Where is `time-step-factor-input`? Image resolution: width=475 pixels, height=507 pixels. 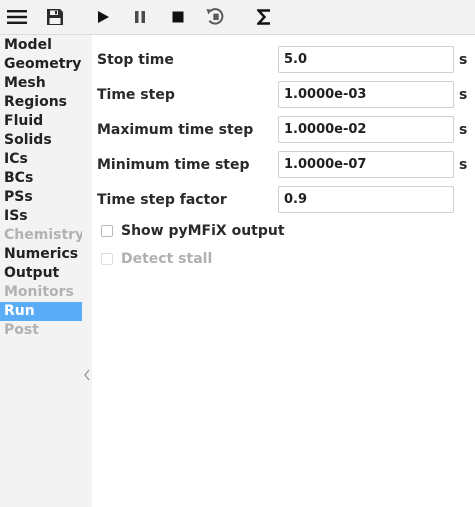 time-step-factor-input is located at coordinates (366, 199).